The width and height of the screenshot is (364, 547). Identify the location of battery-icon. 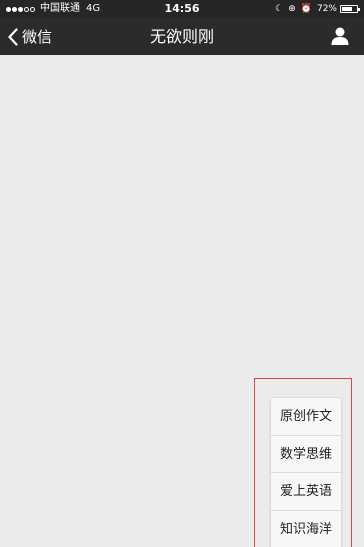
(350, 9).